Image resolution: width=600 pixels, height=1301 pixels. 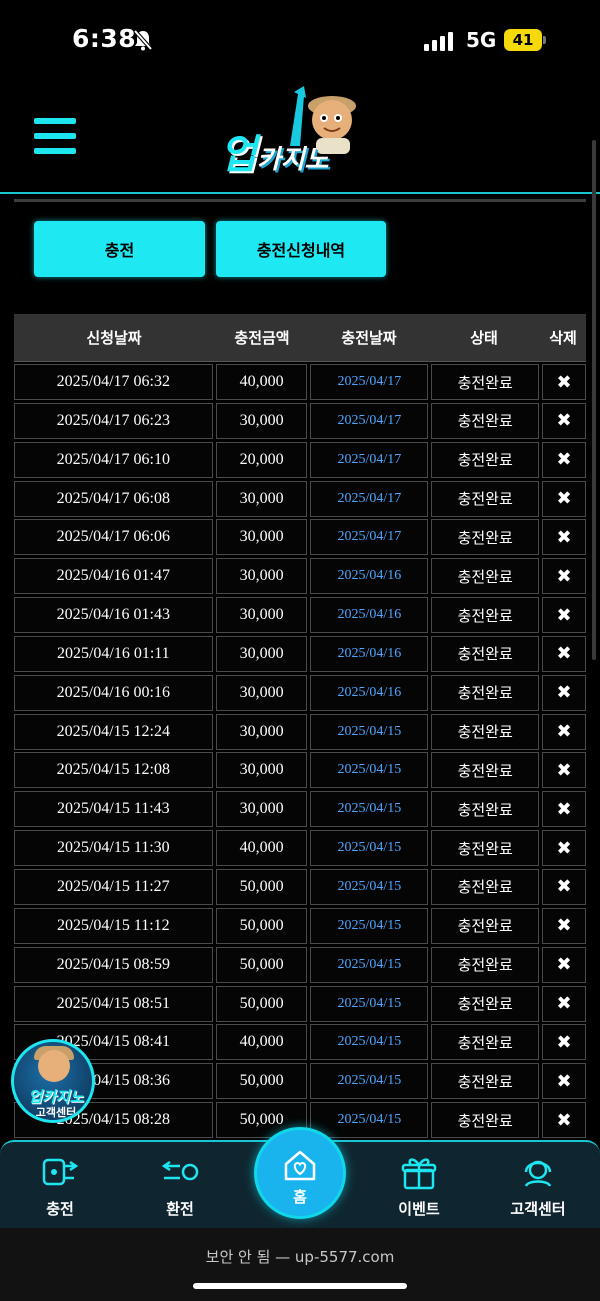 I want to click on scrollbar, so click(x=594, y=400).